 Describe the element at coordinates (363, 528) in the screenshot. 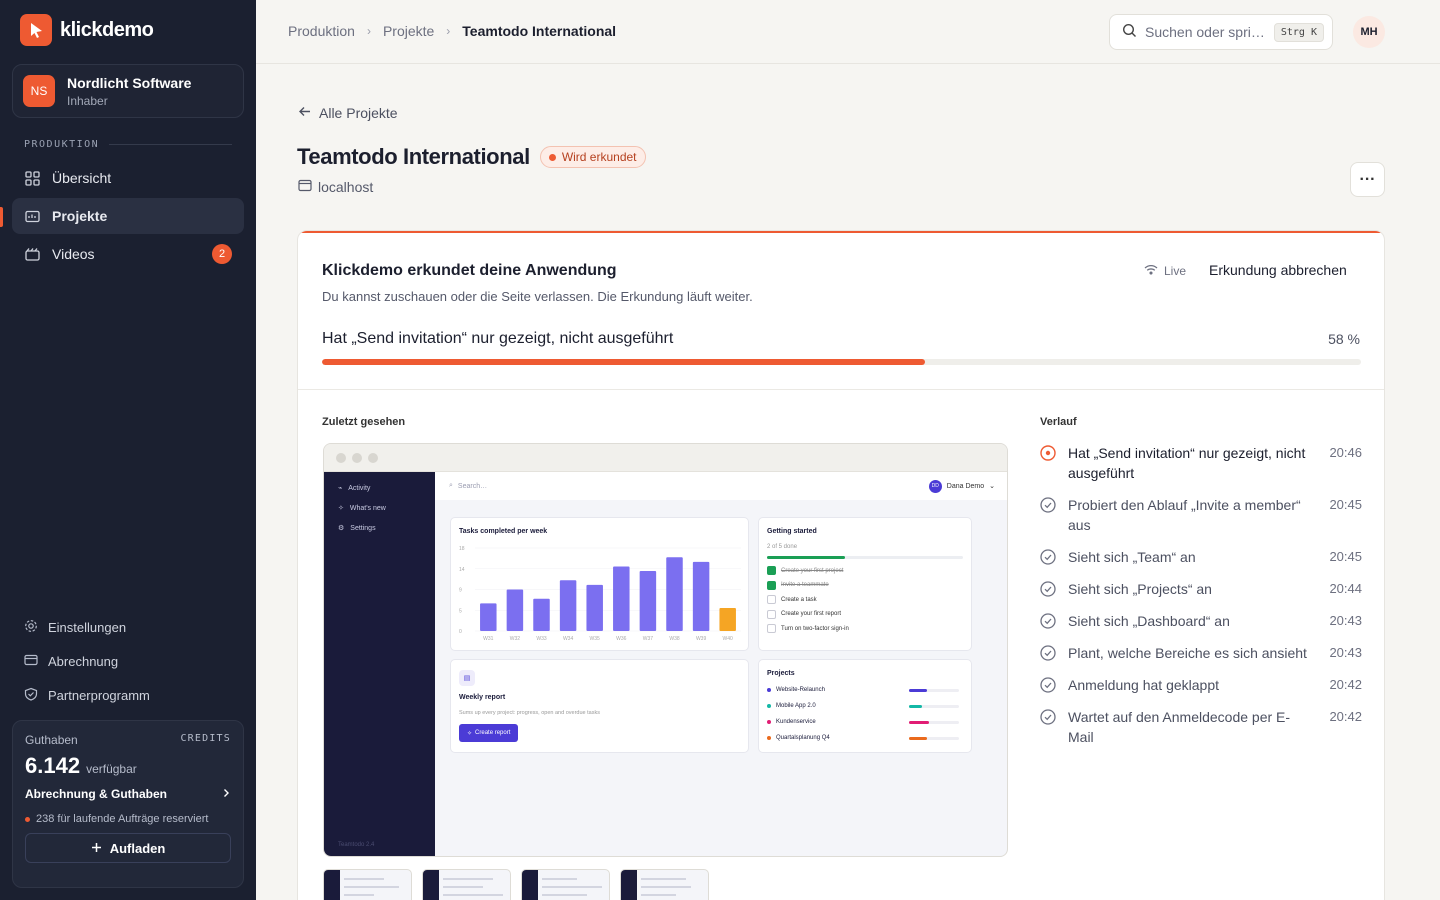

I see `preview-nav-label: Settings` at that location.